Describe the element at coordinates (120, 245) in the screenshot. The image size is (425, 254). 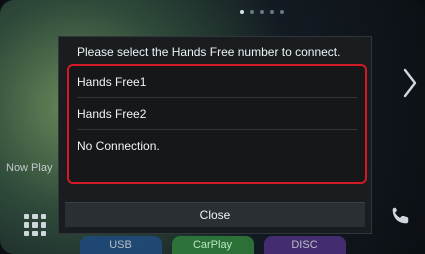
I see `tab-usb: USB` at that location.